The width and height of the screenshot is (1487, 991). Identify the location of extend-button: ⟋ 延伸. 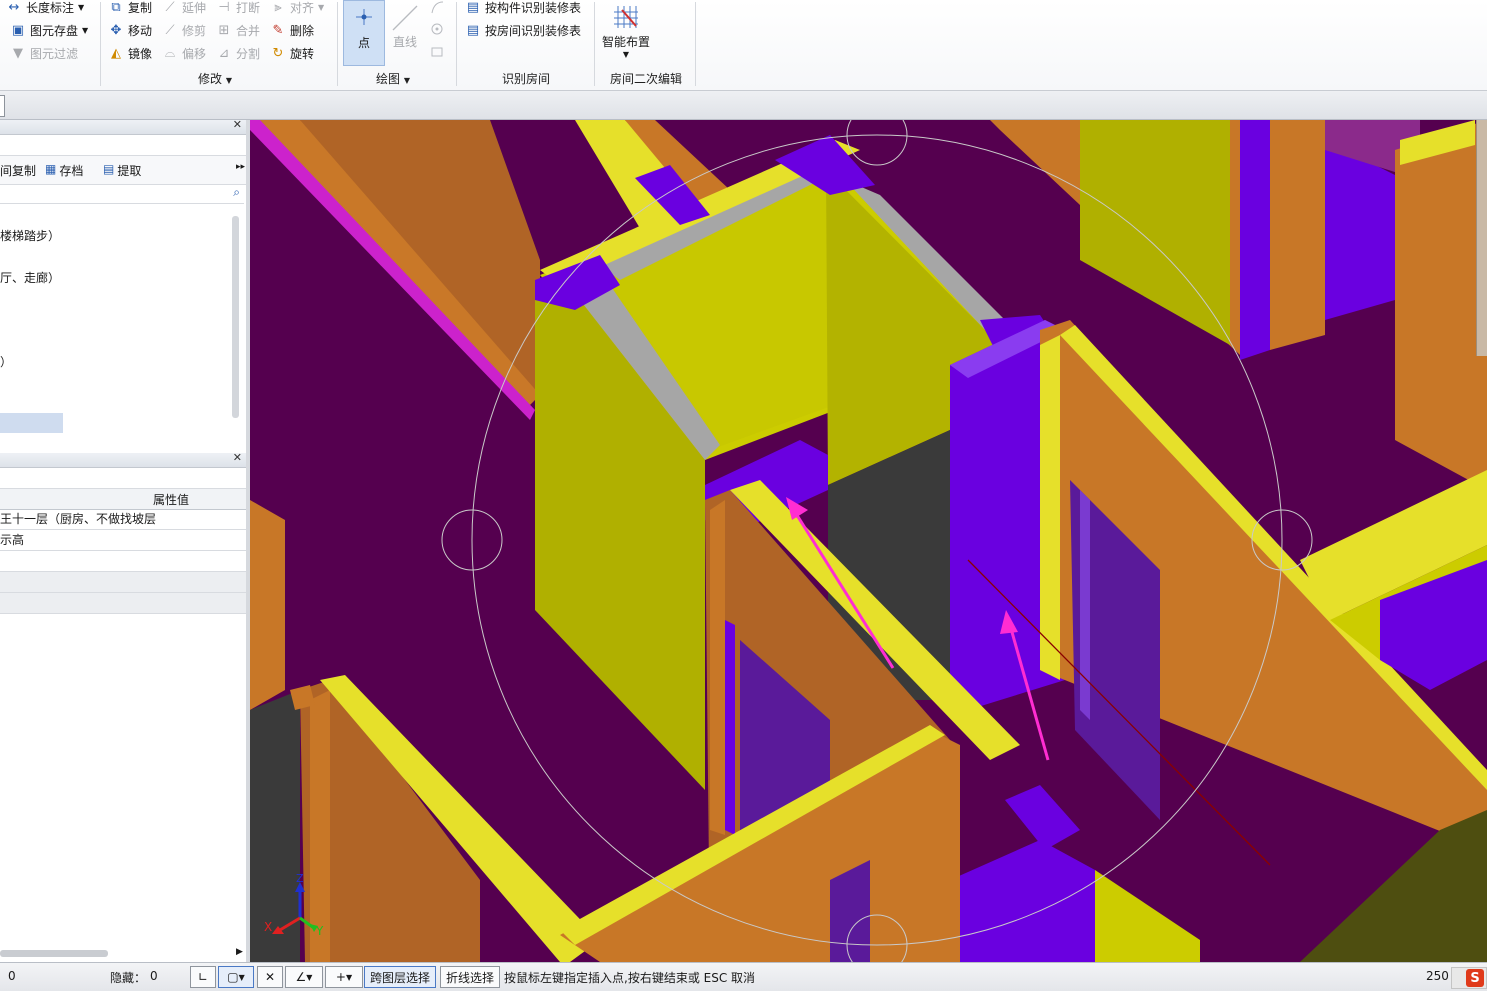
(184, 8).